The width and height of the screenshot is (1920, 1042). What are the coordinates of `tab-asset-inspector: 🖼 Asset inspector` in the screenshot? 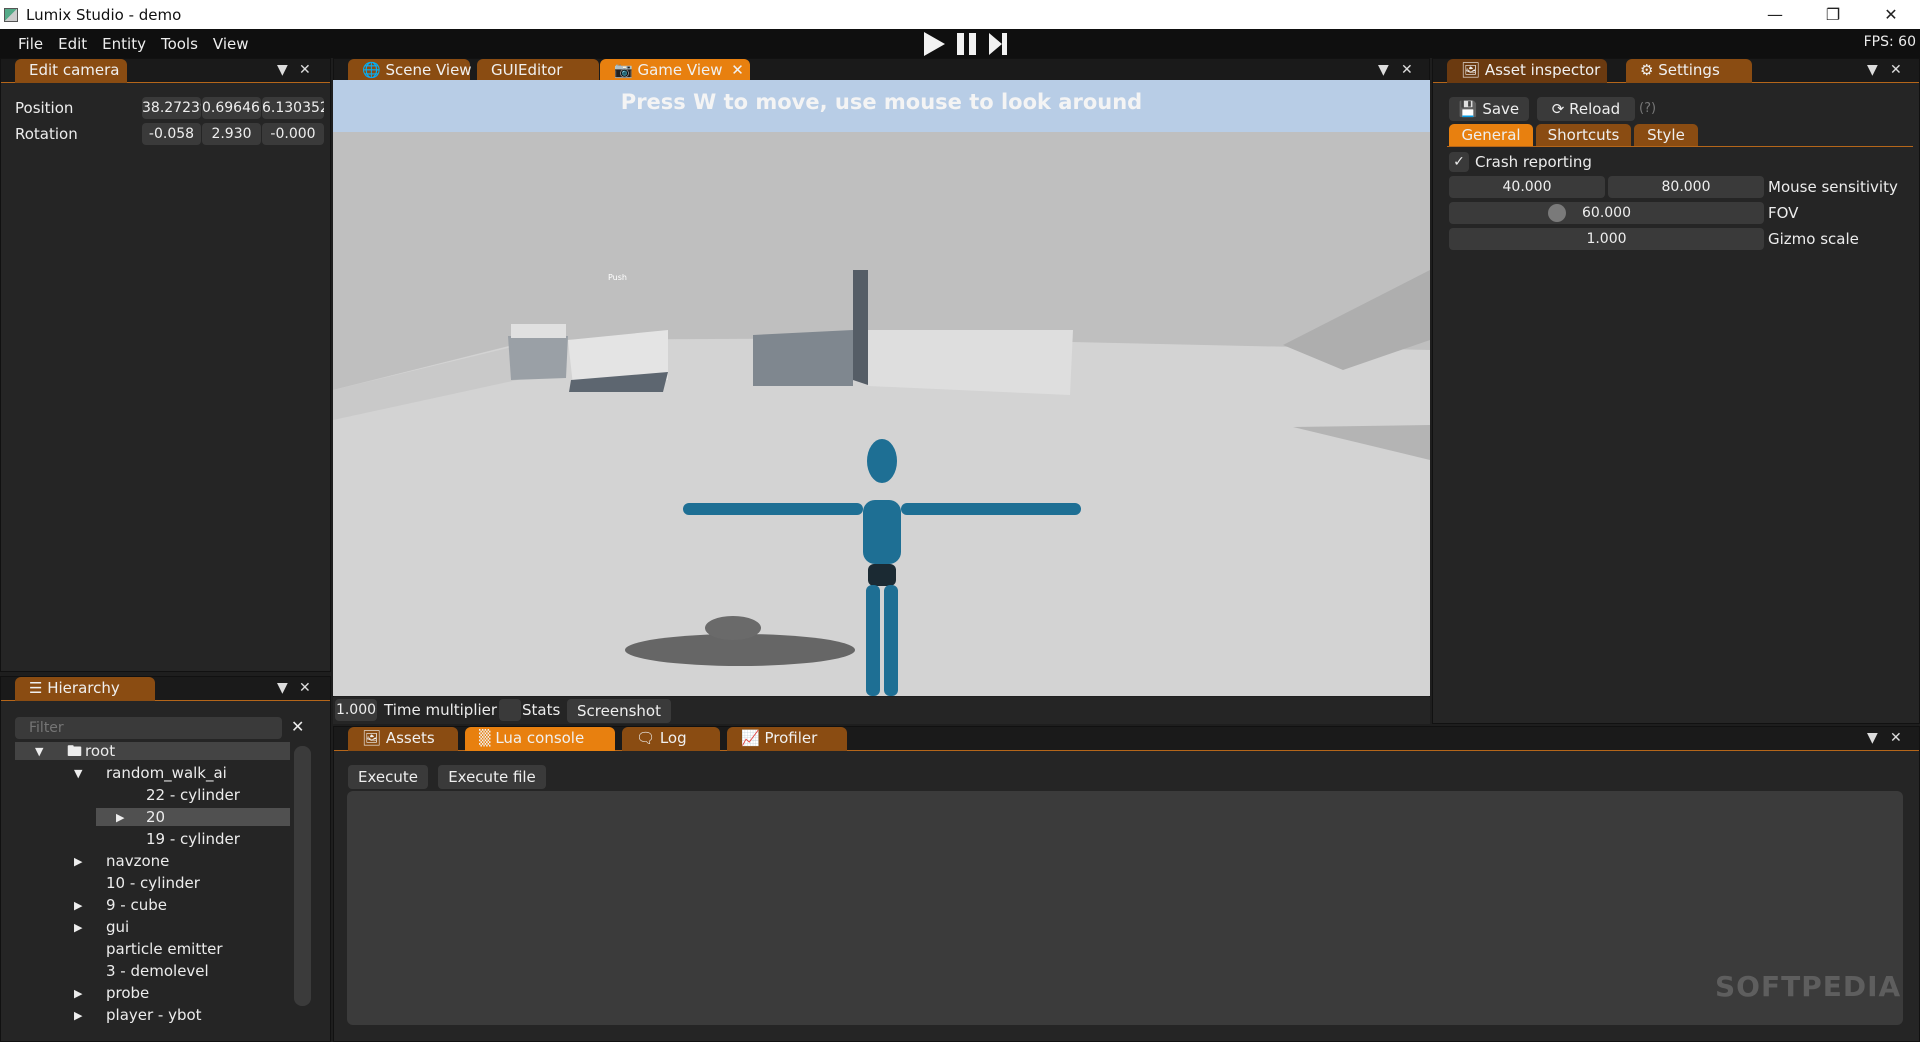 It's located at (1527, 71).